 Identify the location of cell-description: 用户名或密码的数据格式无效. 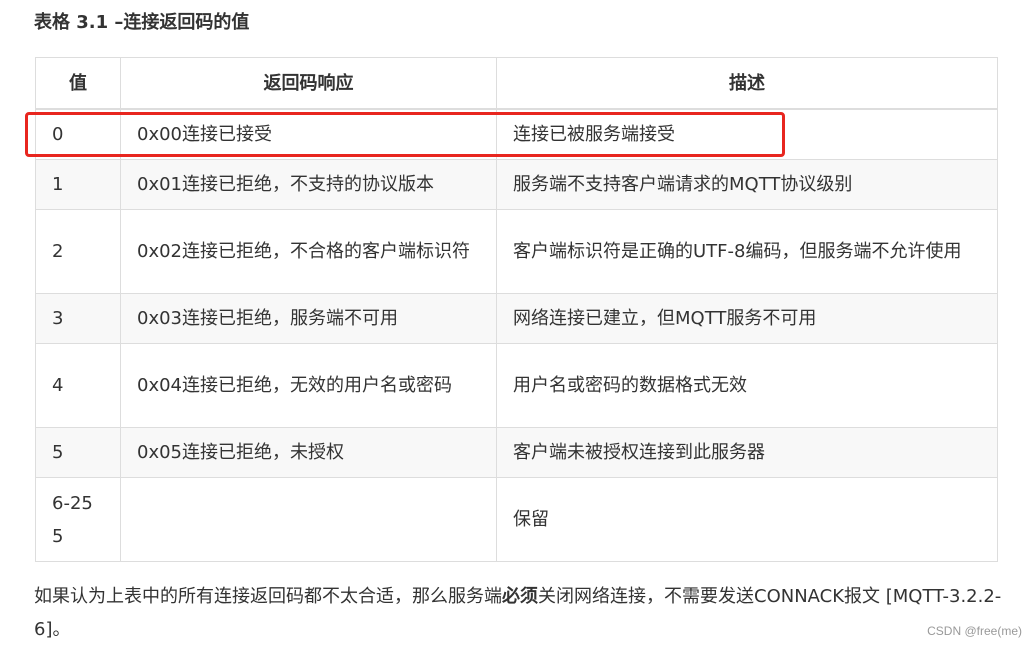
(747, 385).